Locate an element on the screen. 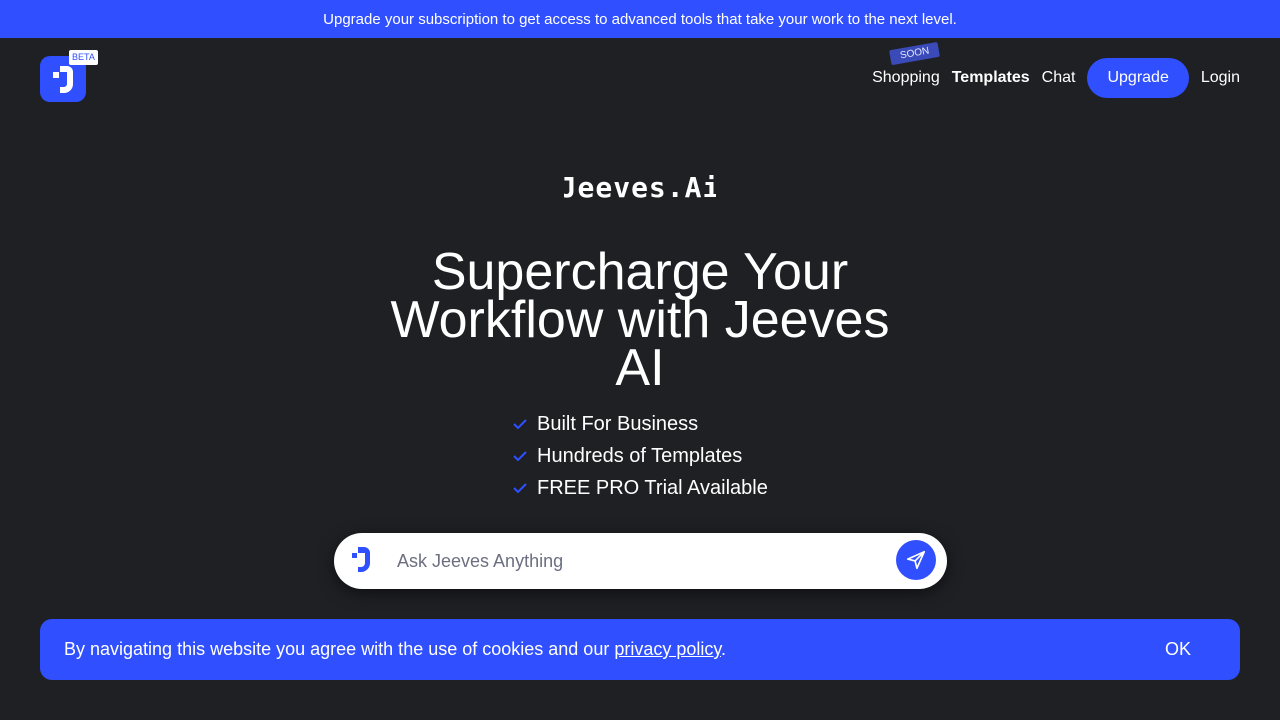 The image size is (1280, 720). upgrade-button: Upgrade is located at coordinates (1138, 78).